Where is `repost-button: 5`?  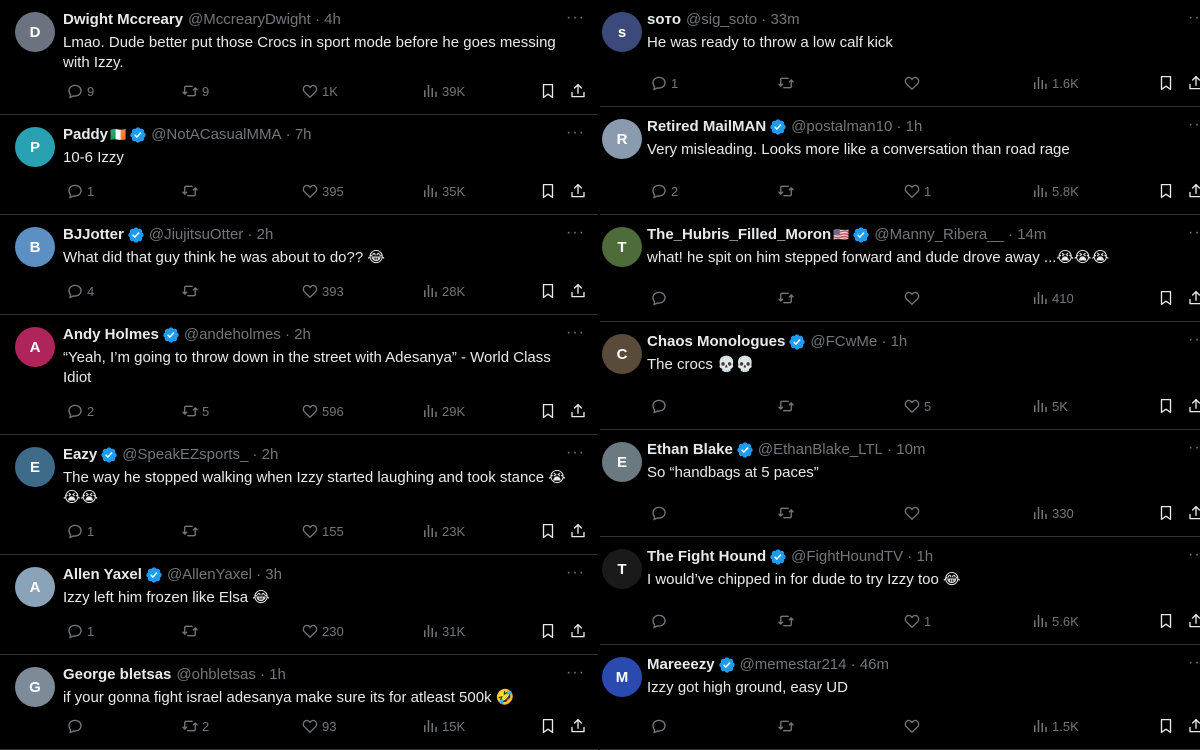
repost-button: 5 is located at coordinates (193, 411).